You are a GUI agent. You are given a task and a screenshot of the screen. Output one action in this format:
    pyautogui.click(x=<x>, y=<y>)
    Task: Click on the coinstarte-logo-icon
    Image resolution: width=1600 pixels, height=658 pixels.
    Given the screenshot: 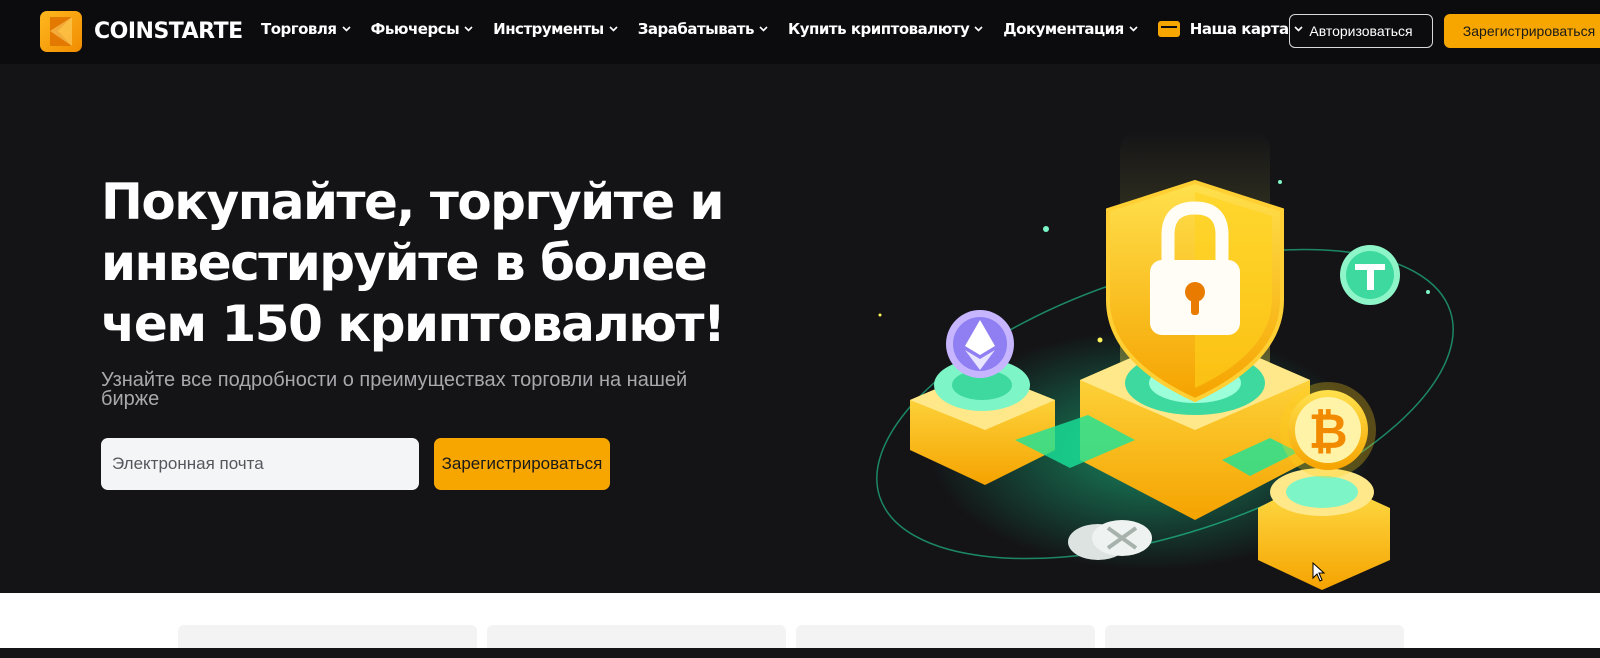 What is the action you would take?
    pyautogui.click(x=61, y=31)
    